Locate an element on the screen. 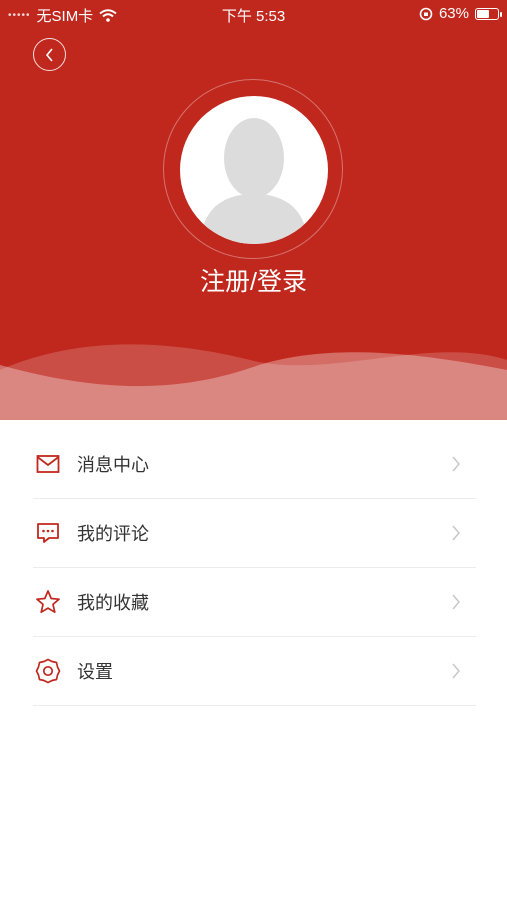 This screenshot has height=900, width=507. gear-icon is located at coordinates (48, 671).